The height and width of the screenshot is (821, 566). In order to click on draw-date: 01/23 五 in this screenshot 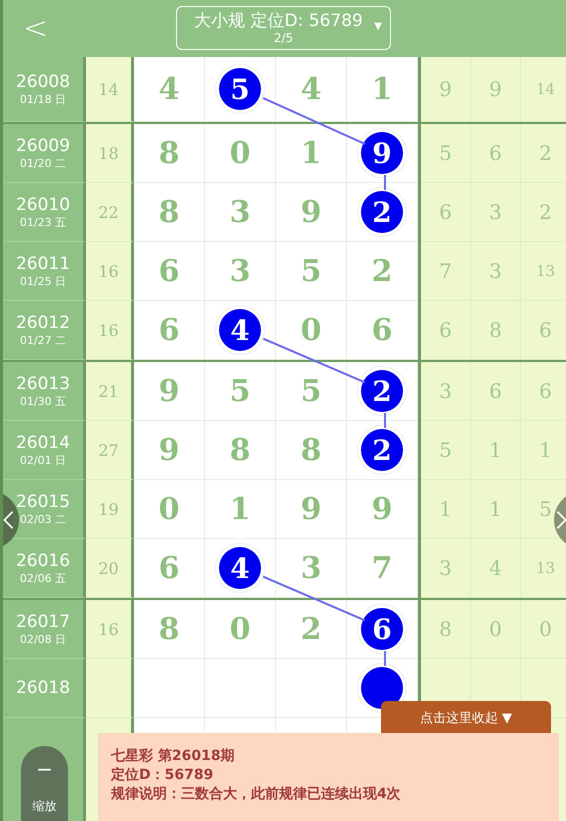, I will do `click(43, 222)`.